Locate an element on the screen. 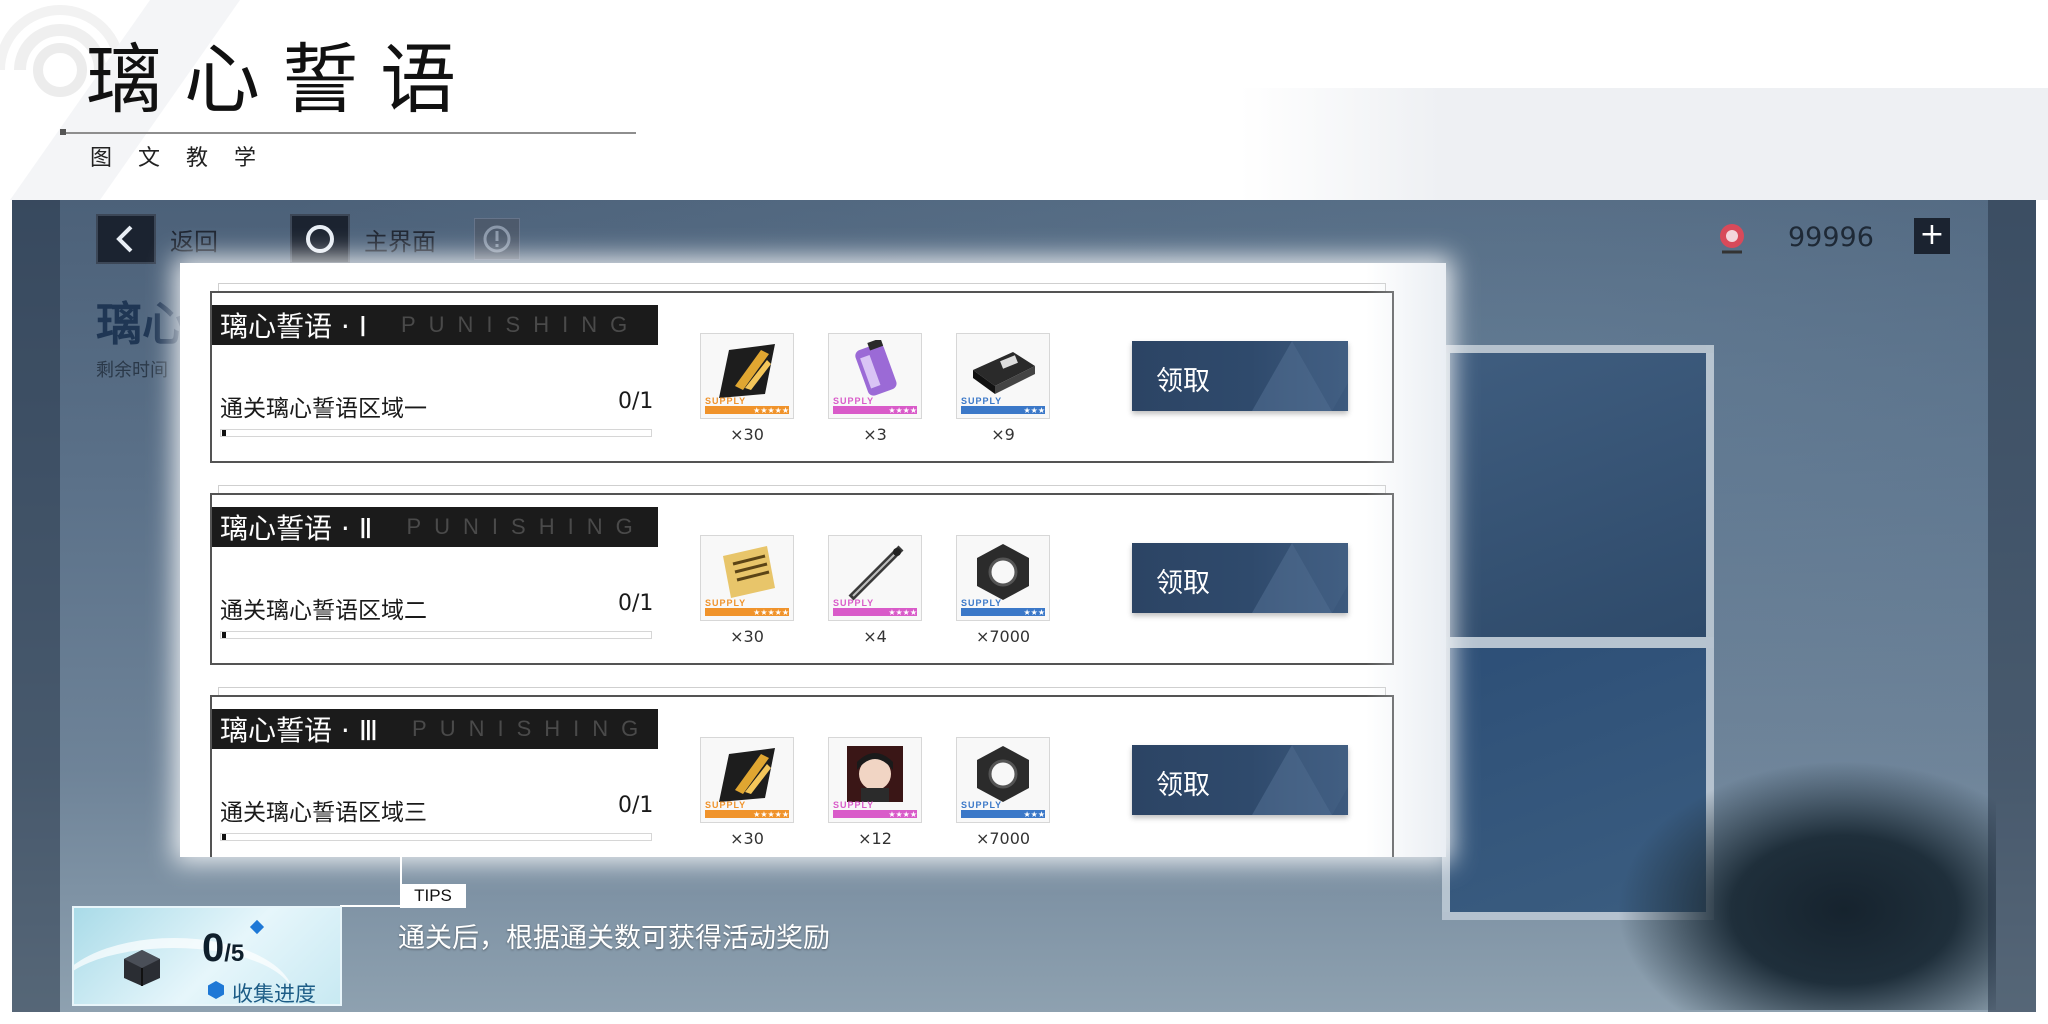  currency-value: 99996 is located at coordinates (1831, 237).